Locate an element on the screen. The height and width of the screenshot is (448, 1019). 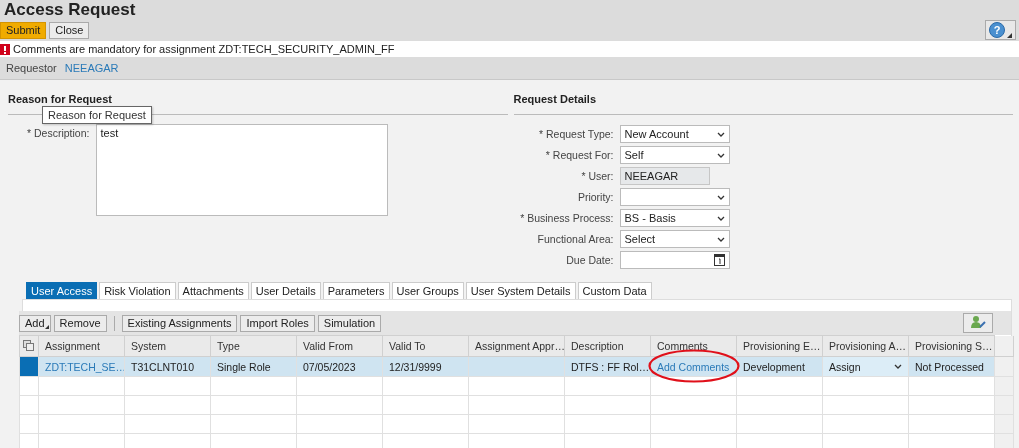
toolbar-button: Simulation is located at coordinates (349, 323).